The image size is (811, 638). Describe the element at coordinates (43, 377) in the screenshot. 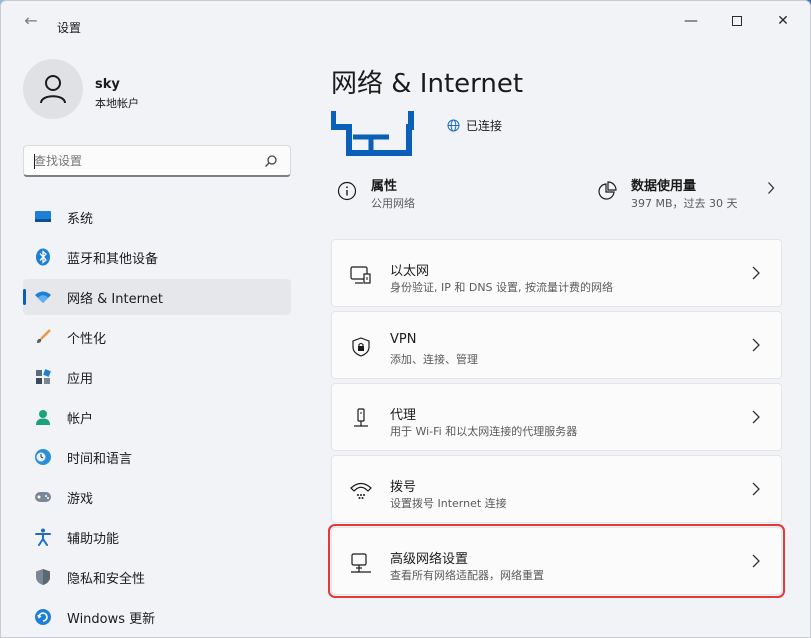

I see `apps-icon` at that location.